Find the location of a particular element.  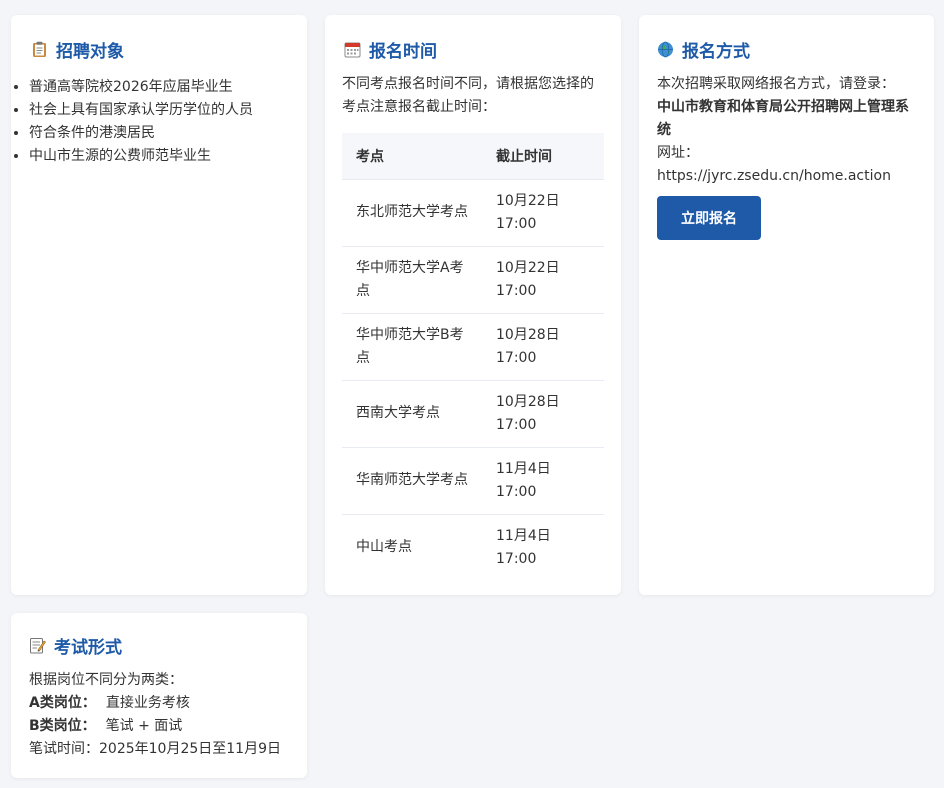

site-cell: 华中师范大学B考点 is located at coordinates (412, 346).